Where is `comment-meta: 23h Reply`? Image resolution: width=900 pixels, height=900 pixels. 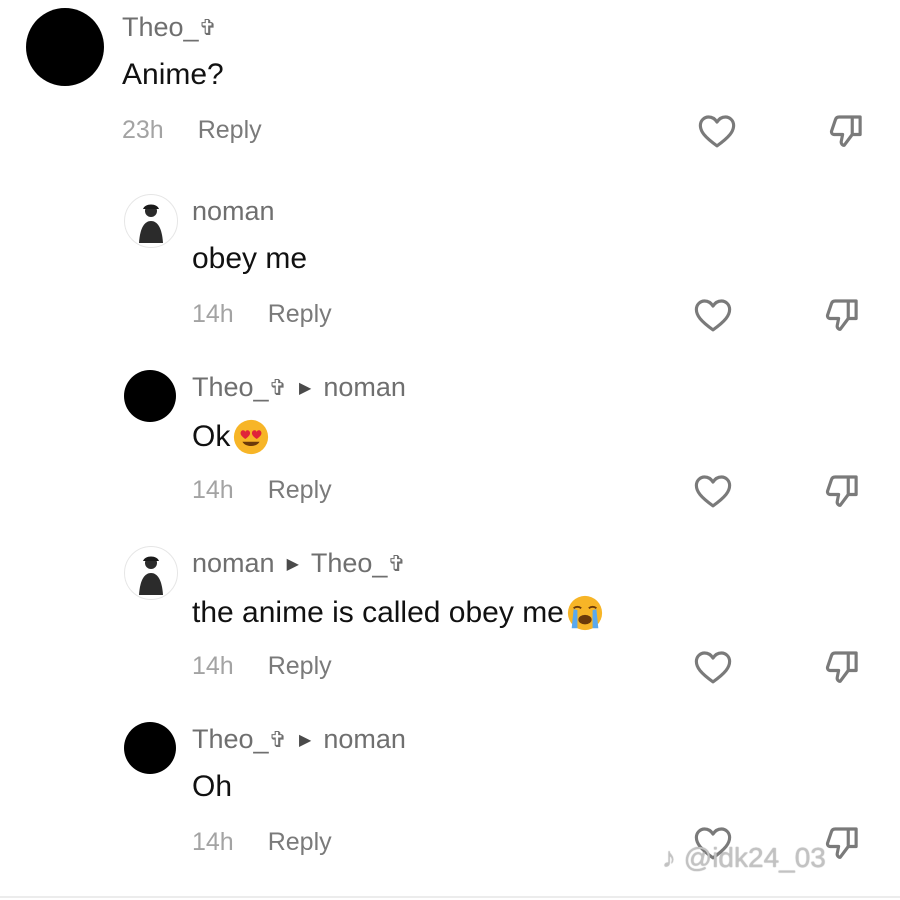
comment-meta: 23h Reply is located at coordinates (192, 130).